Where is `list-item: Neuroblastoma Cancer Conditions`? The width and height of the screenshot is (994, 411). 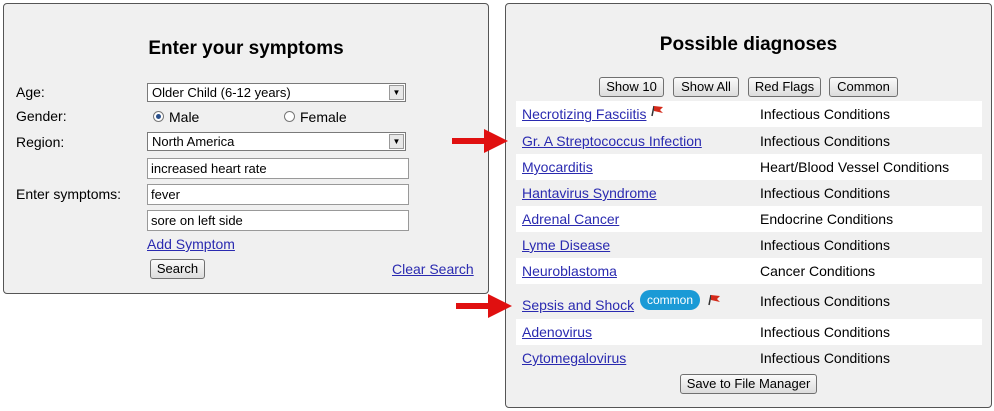 list-item: Neuroblastoma Cancer Conditions is located at coordinates (749, 271).